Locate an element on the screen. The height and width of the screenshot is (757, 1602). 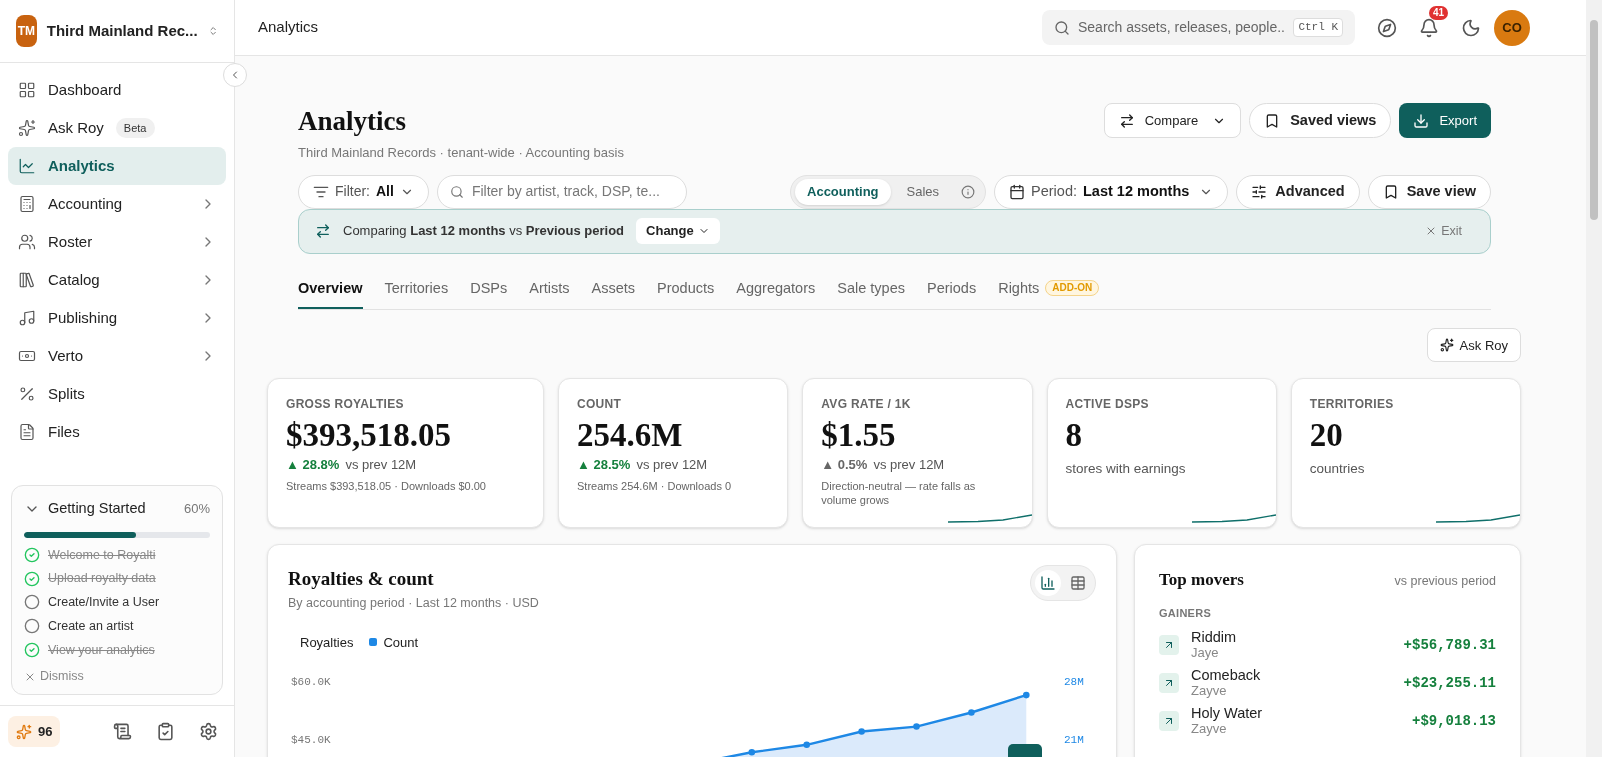
tab: Rights ADD-ON is located at coordinates (1049, 293).